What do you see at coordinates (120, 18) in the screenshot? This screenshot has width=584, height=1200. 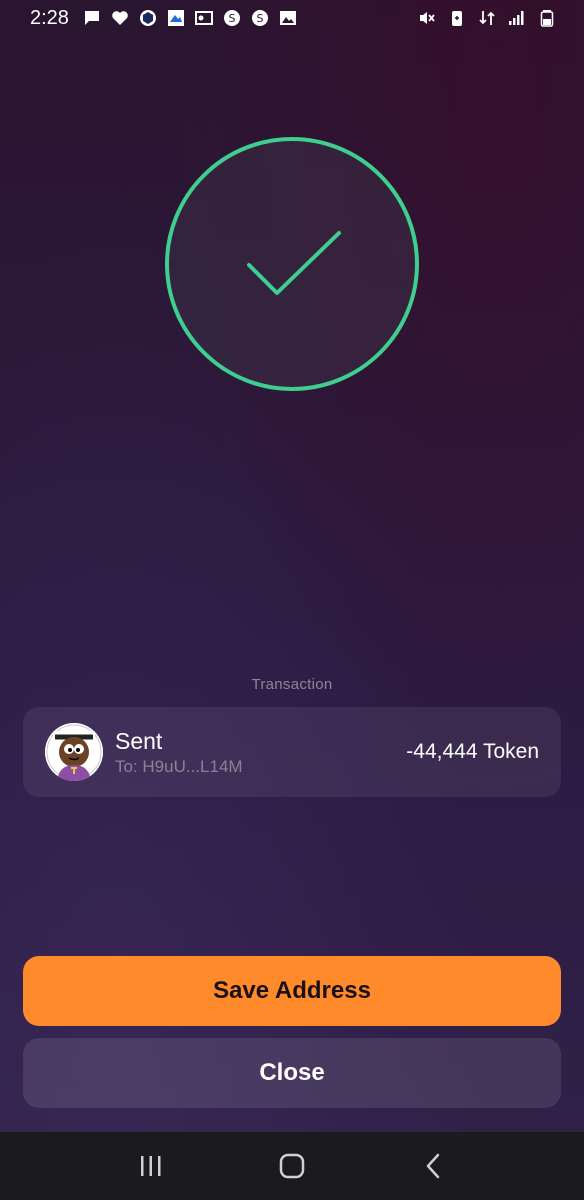 I see `heart-icon` at bounding box center [120, 18].